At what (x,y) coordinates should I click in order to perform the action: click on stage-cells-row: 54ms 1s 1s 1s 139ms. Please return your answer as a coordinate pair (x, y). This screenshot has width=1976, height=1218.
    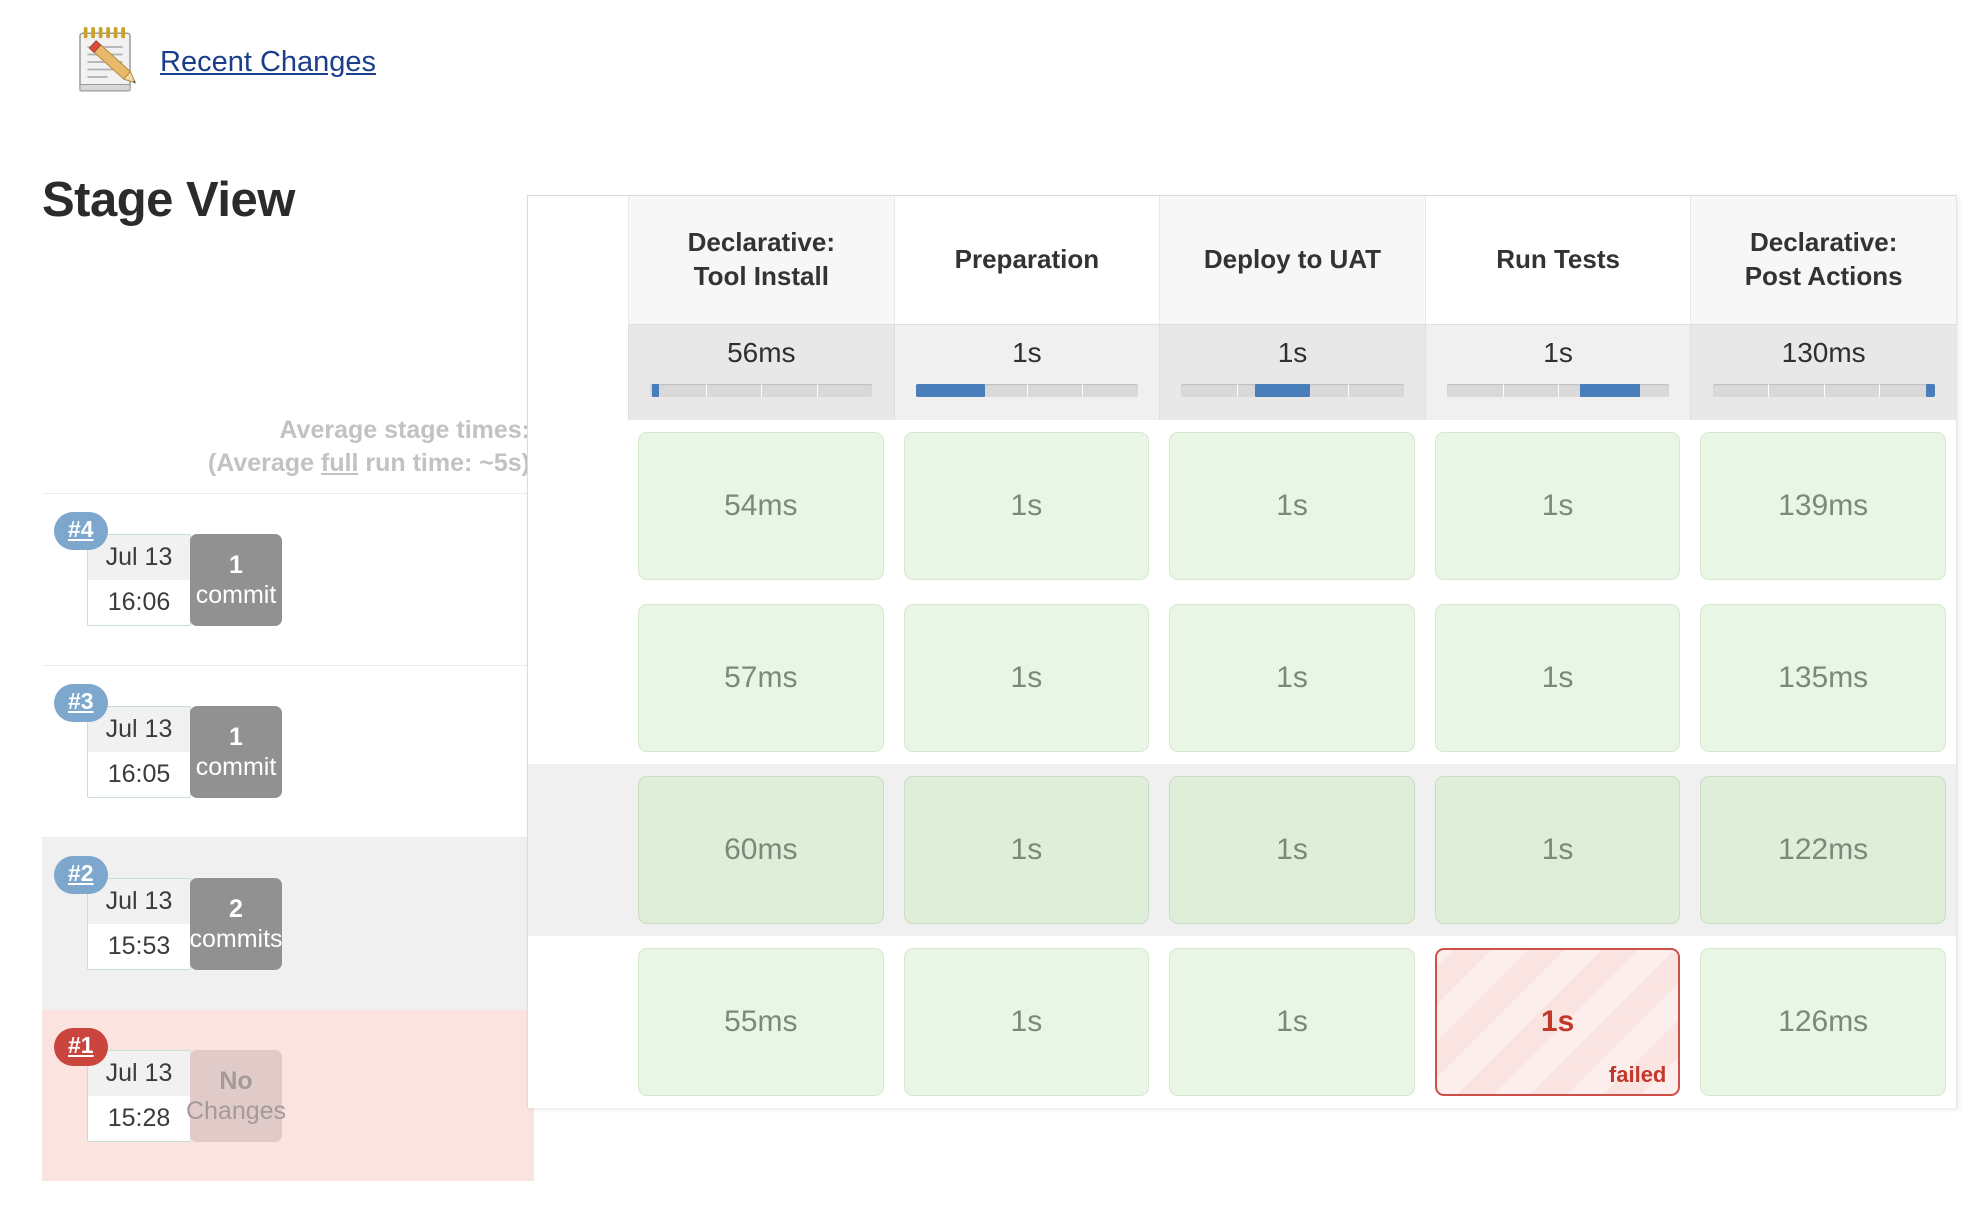
    Looking at the image, I should click on (1242, 506).